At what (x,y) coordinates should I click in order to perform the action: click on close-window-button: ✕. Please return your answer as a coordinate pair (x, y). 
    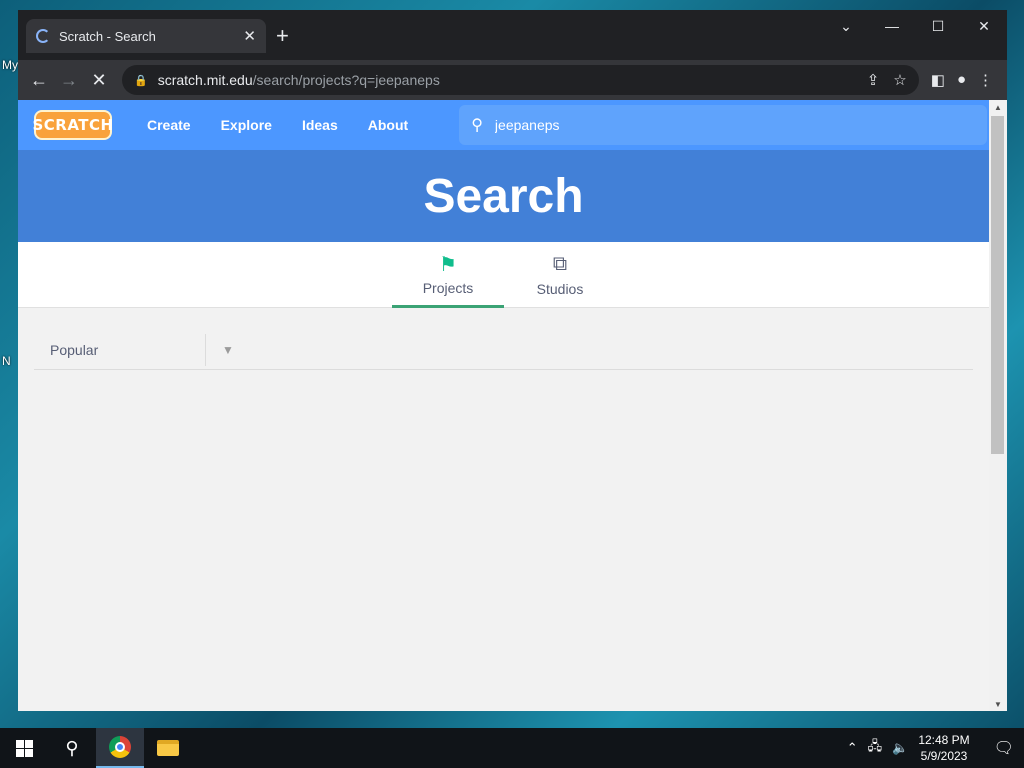
    Looking at the image, I should click on (984, 26).